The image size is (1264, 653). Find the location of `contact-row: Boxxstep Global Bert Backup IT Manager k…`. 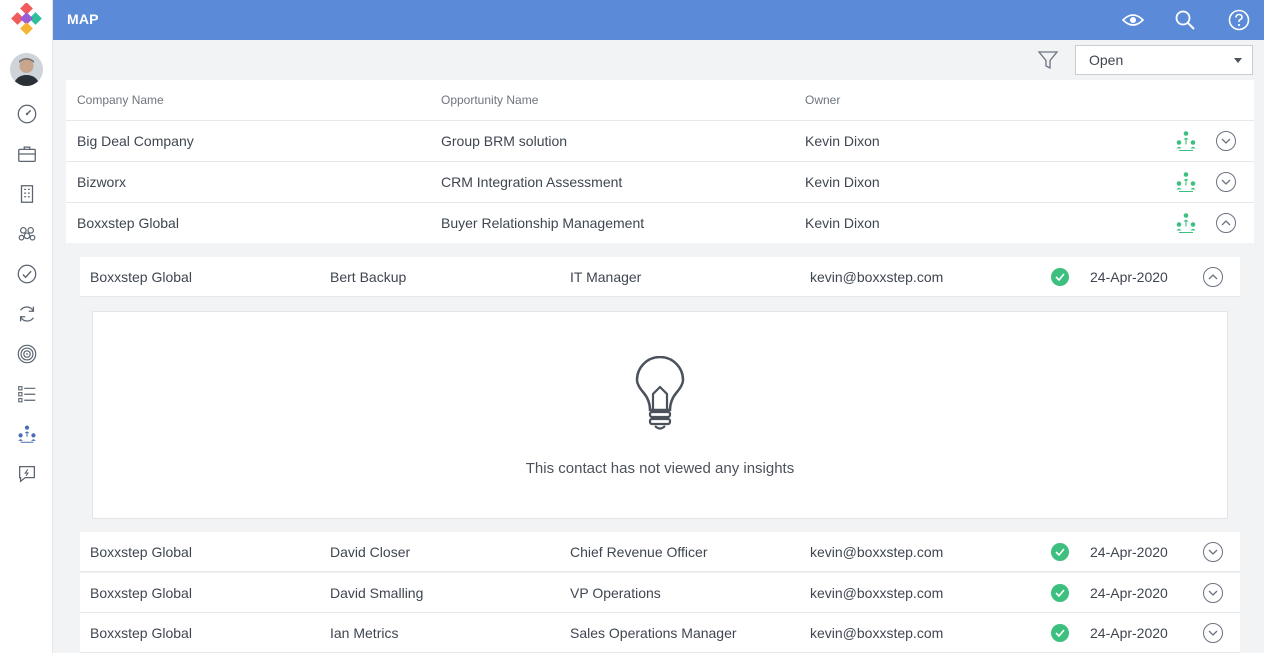

contact-row: Boxxstep Global Bert Backup IT Manager k… is located at coordinates (660, 277).